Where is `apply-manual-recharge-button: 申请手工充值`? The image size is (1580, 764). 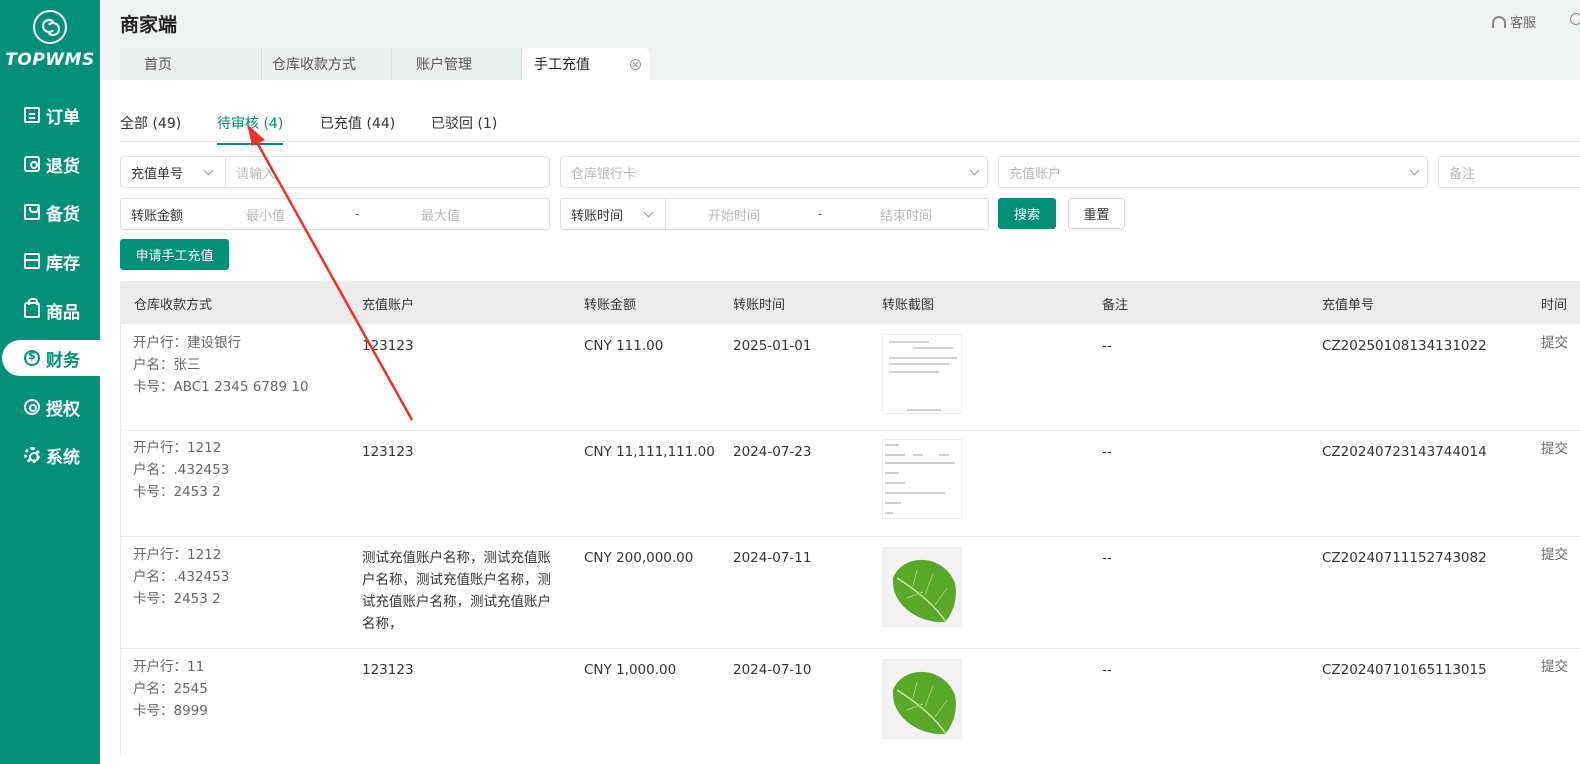 apply-manual-recharge-button: 申请手工充值 is located at coordinates (174, 254).